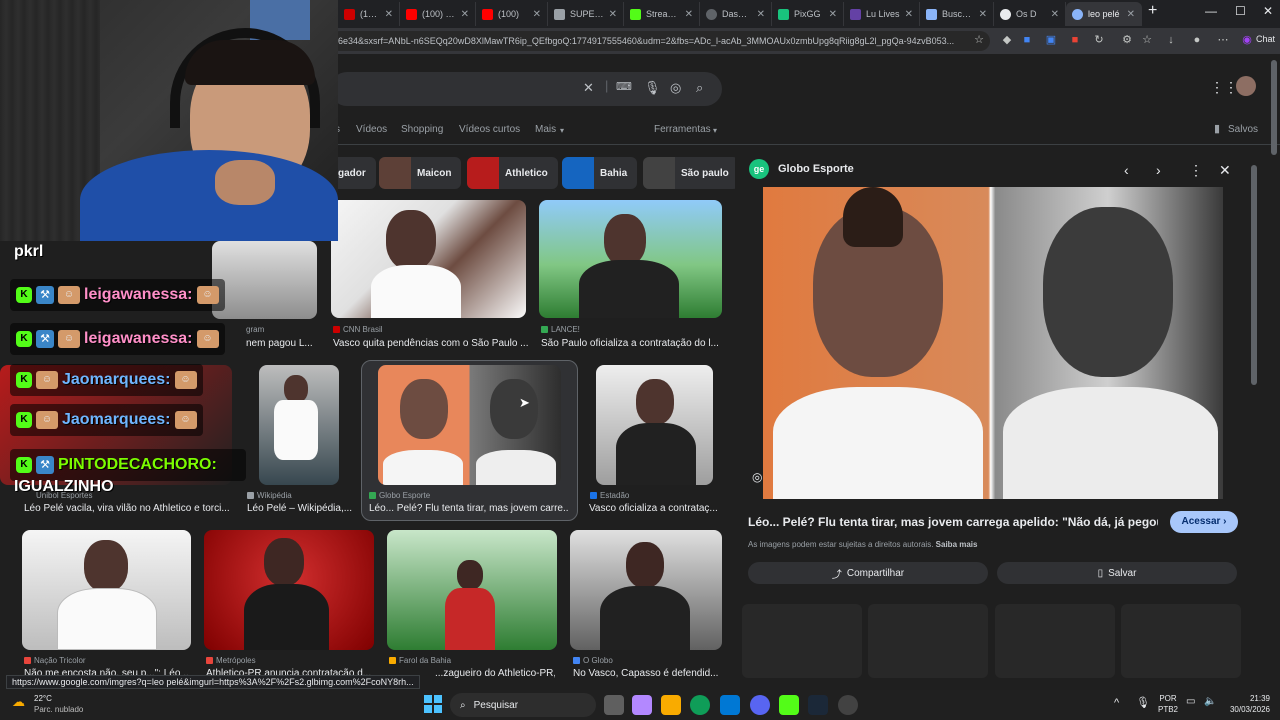 The width and height of the screenshot is (1280, 720). I want to click on discord-icon, so click(760, 705).